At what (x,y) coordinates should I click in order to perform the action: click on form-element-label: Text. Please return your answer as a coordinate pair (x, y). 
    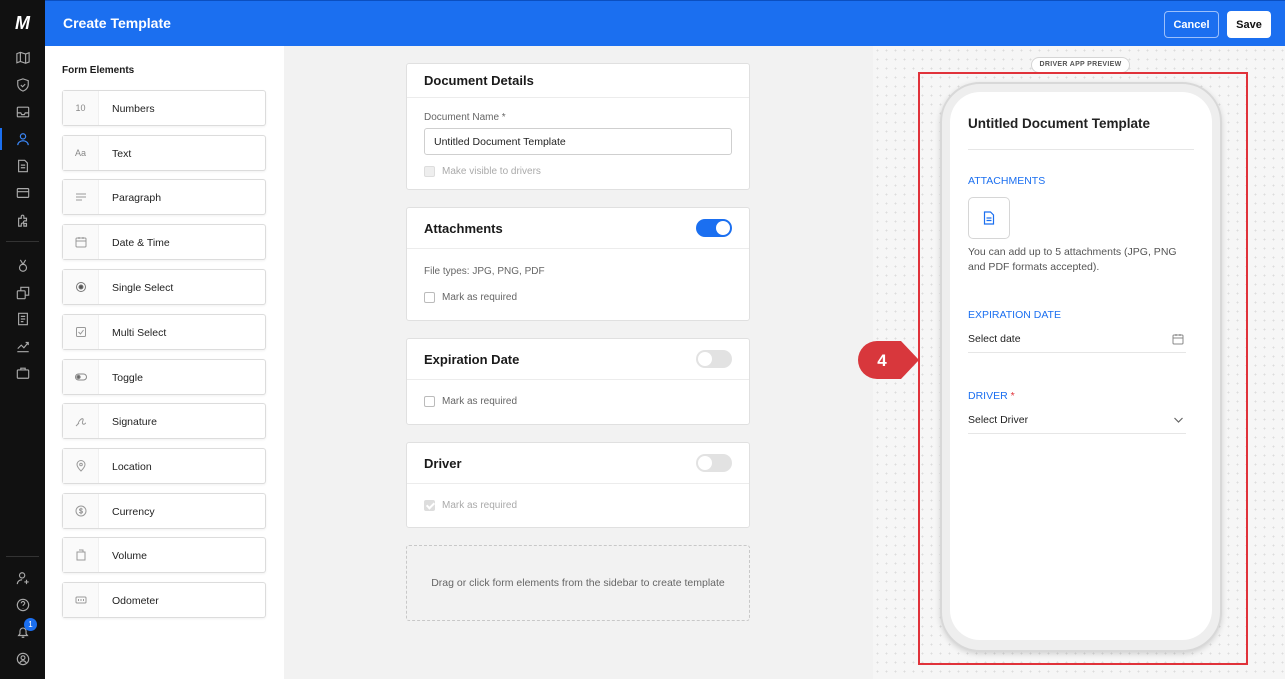
    Looking at the image, I should click on (122, 154).